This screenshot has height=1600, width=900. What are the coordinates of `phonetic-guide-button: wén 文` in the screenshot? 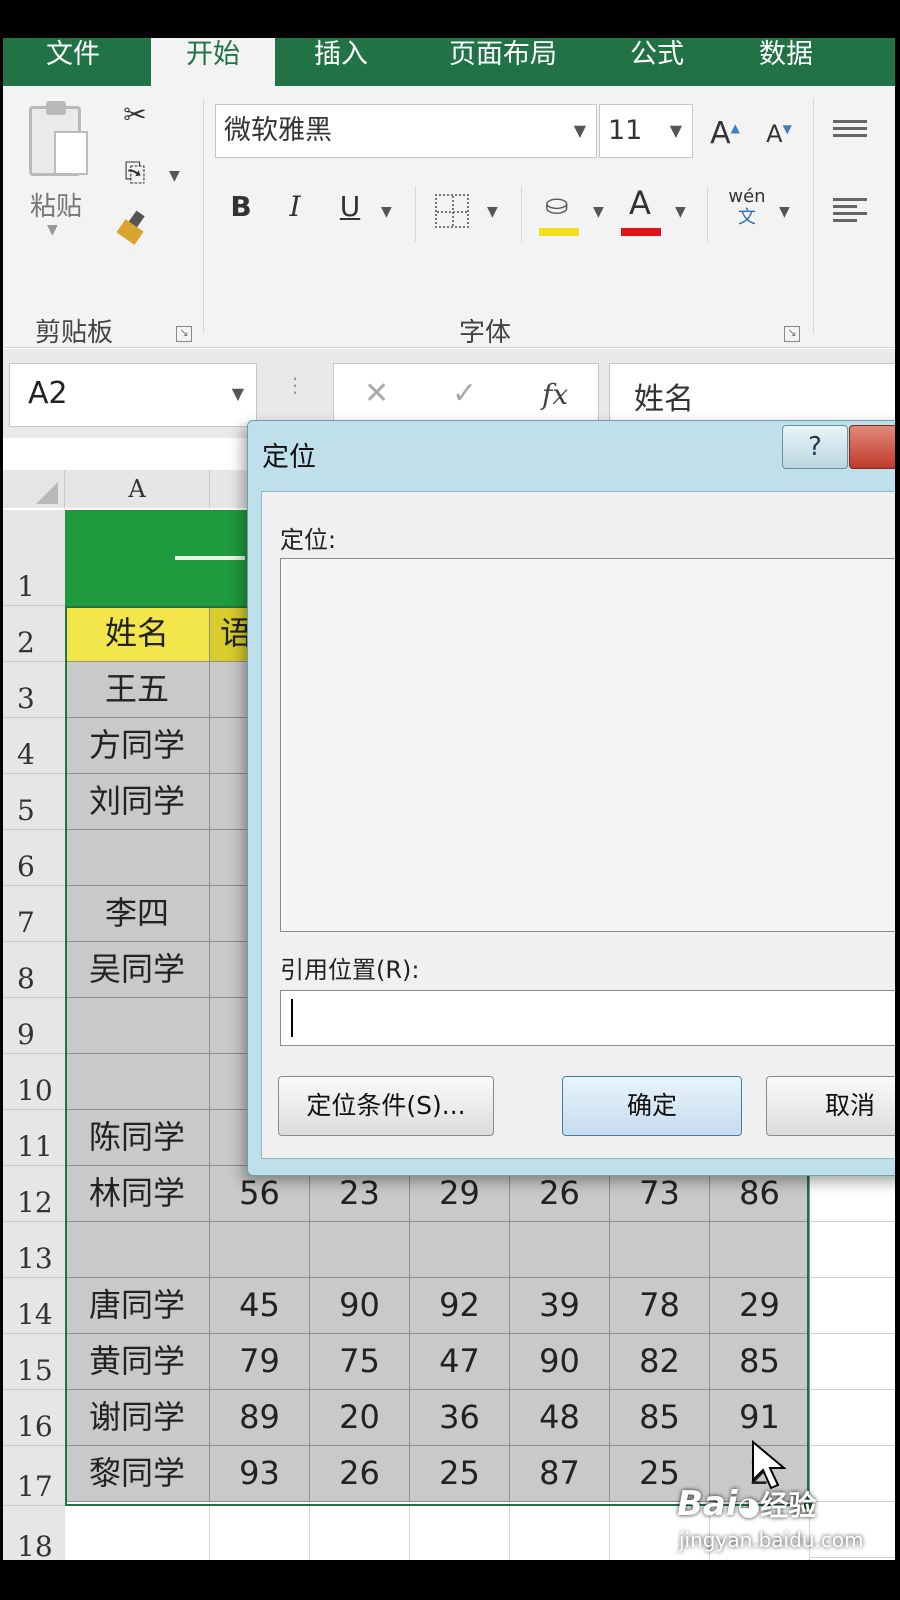 It's located at (747, 211).